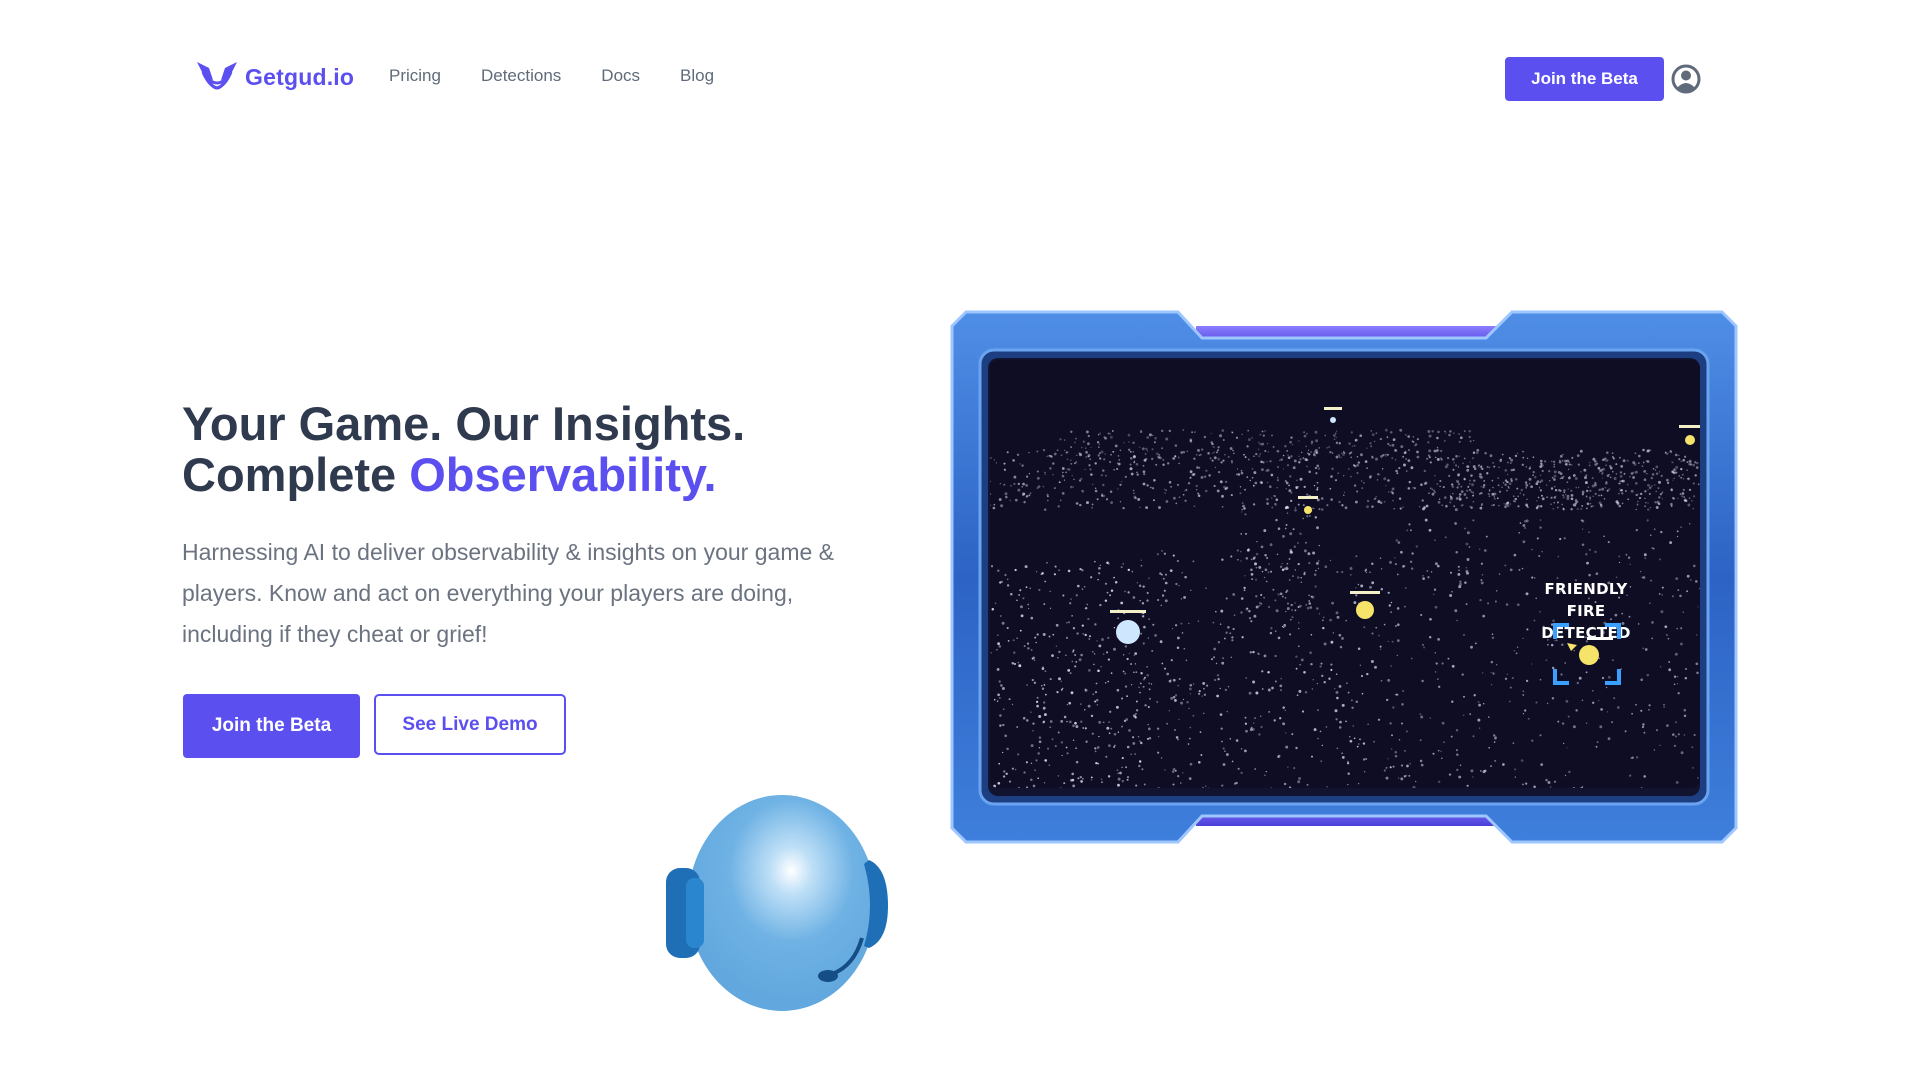  I want to click on nav-links: Pricing Detections Docs Blog, so click(551, 76).